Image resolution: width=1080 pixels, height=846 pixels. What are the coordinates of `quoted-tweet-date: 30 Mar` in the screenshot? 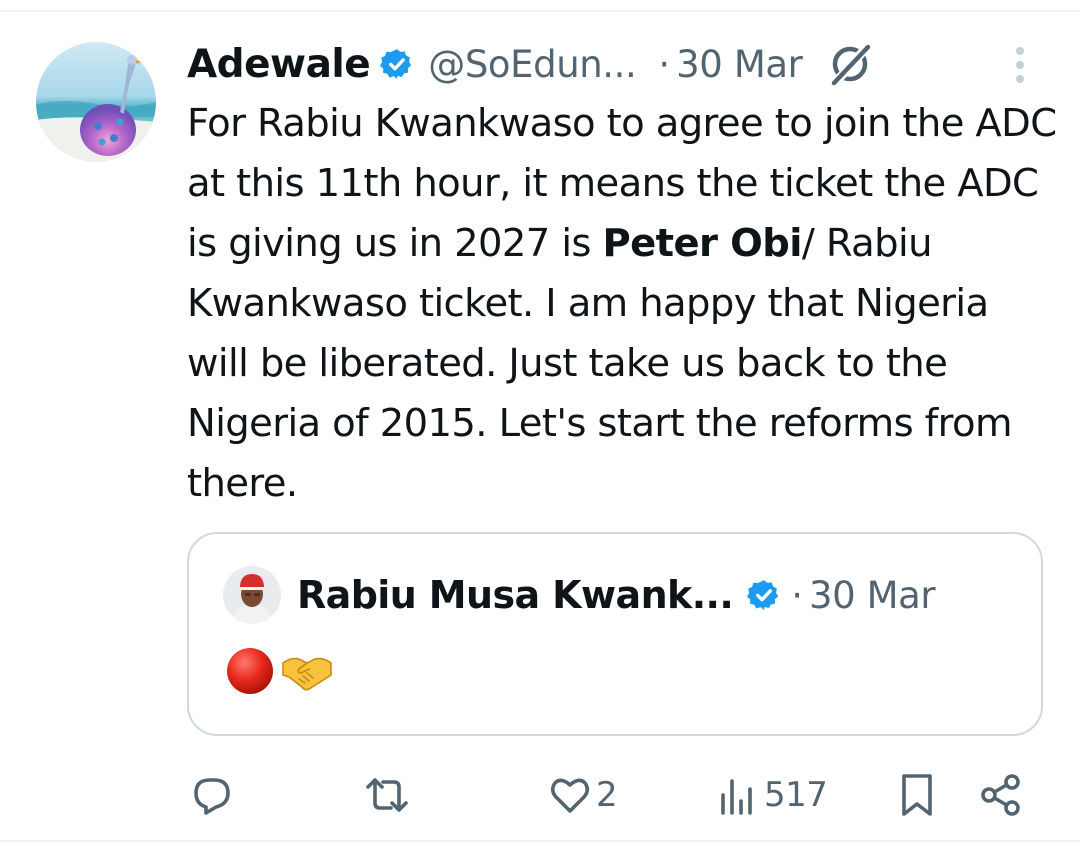 It's located at (872, 595).